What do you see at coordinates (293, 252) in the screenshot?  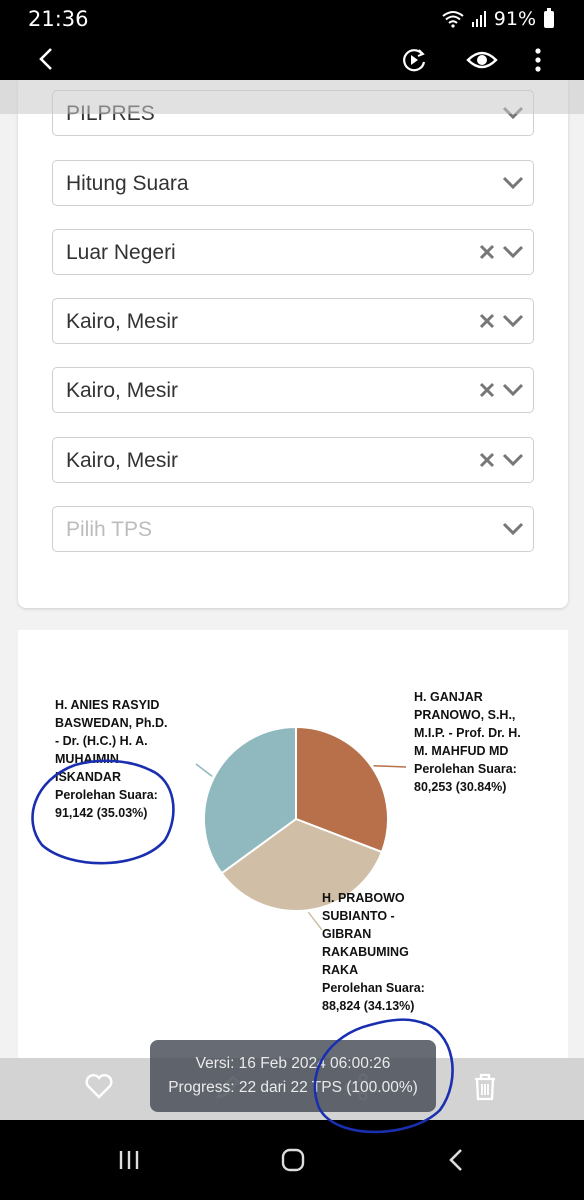 I see `select-wilayah: Luar Negeri` at bounding box center [293, 252].